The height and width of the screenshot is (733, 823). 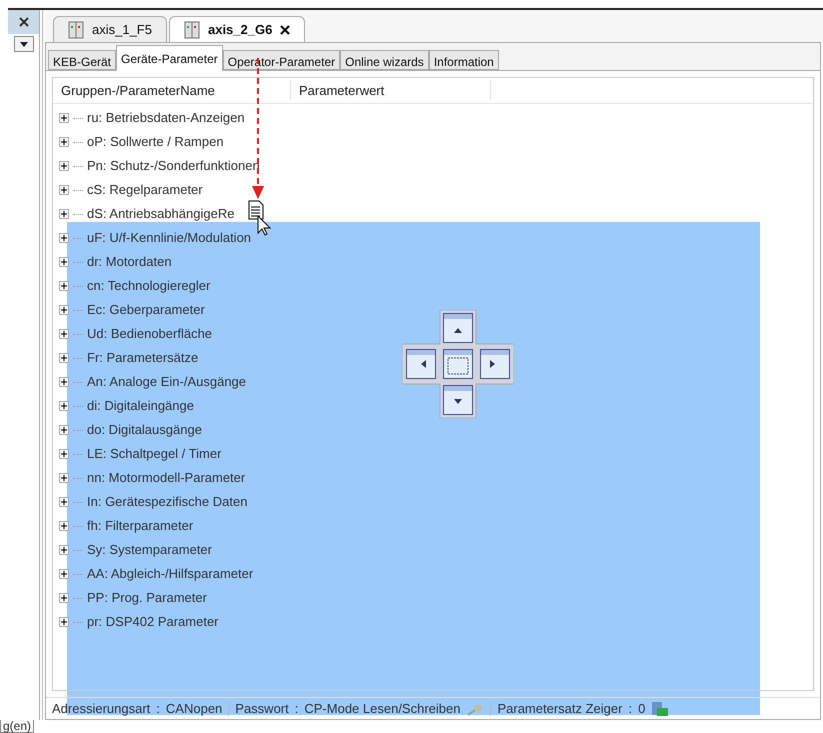 I want to click on document-tab: axis_1_F5, so click(x=110, y=29).